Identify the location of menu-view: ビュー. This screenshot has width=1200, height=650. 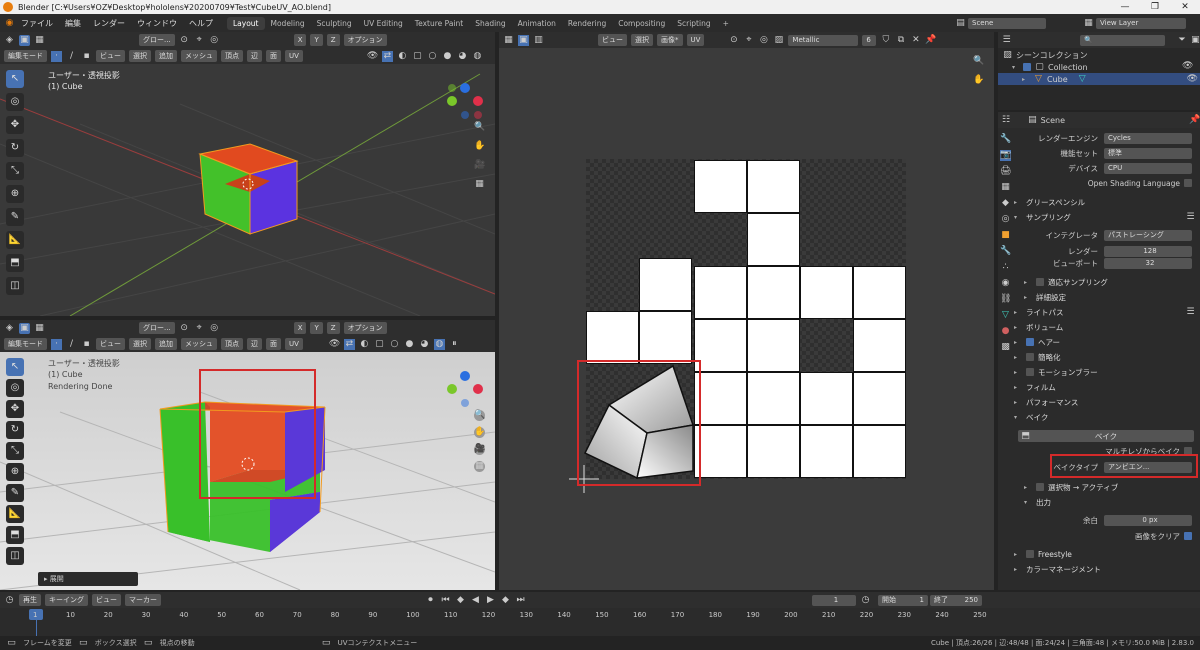
(110, 56).